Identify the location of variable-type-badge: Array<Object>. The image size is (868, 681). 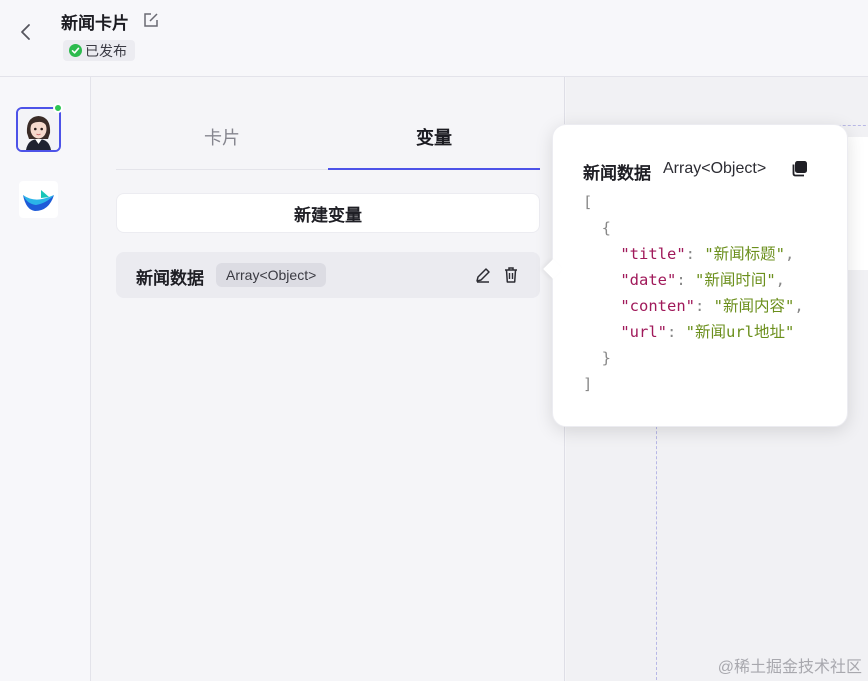
(271, 275).